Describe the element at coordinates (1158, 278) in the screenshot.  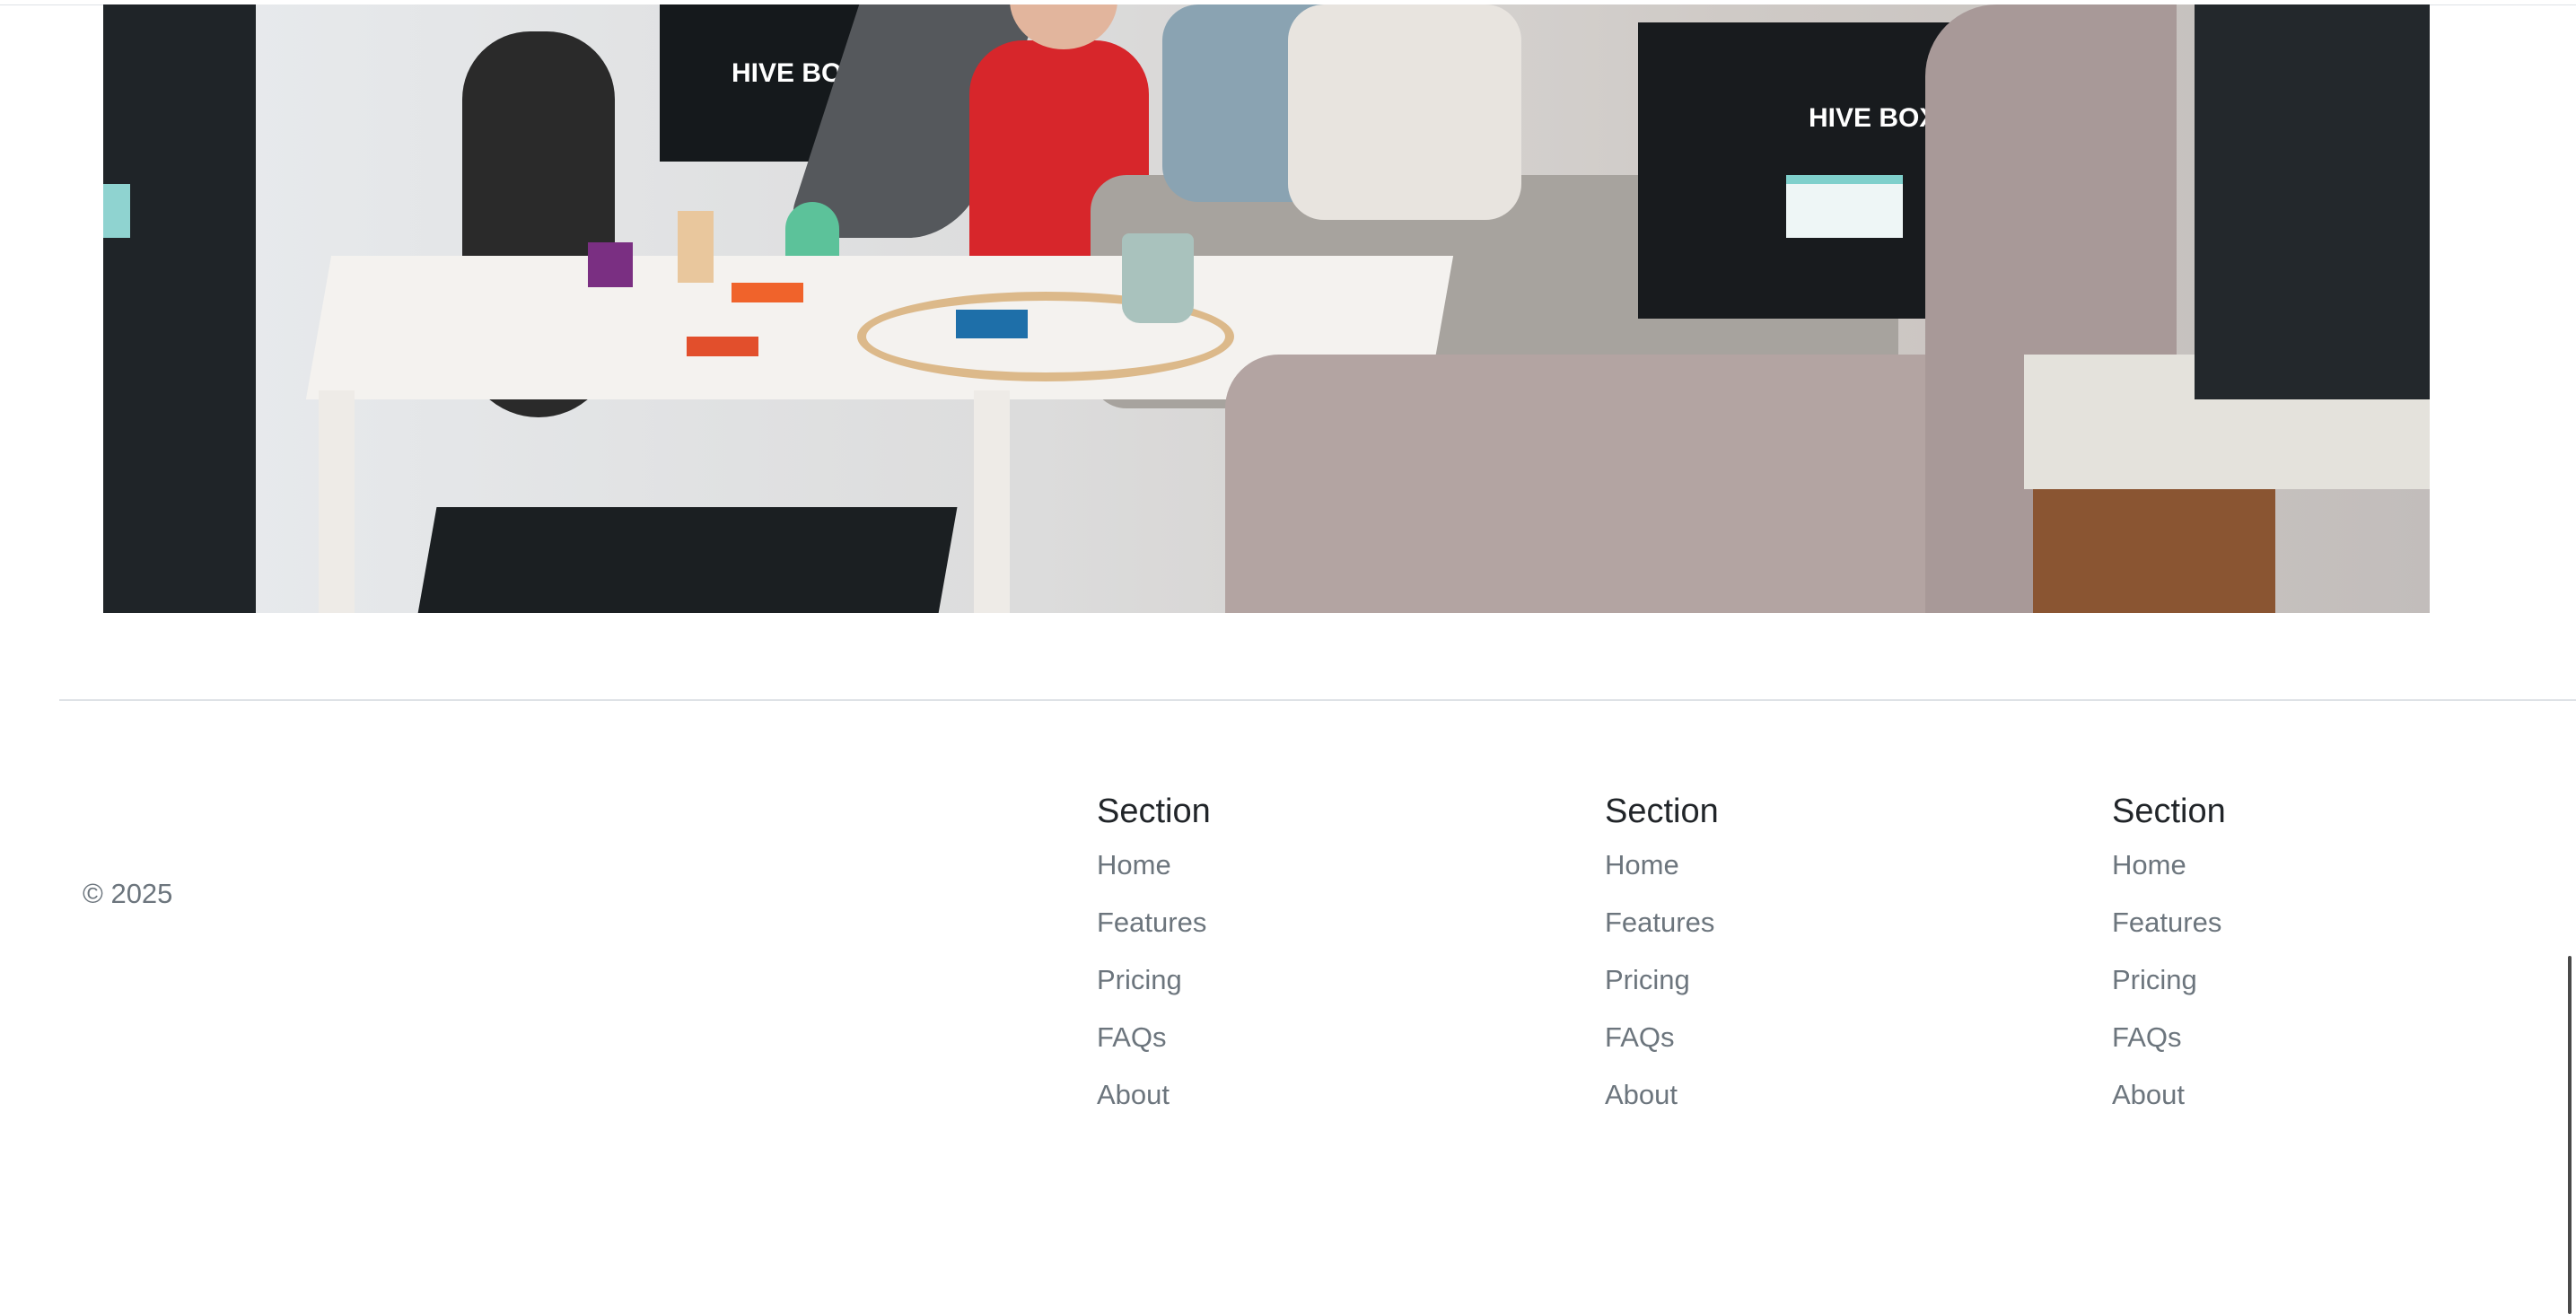
I see `mug` at that location.